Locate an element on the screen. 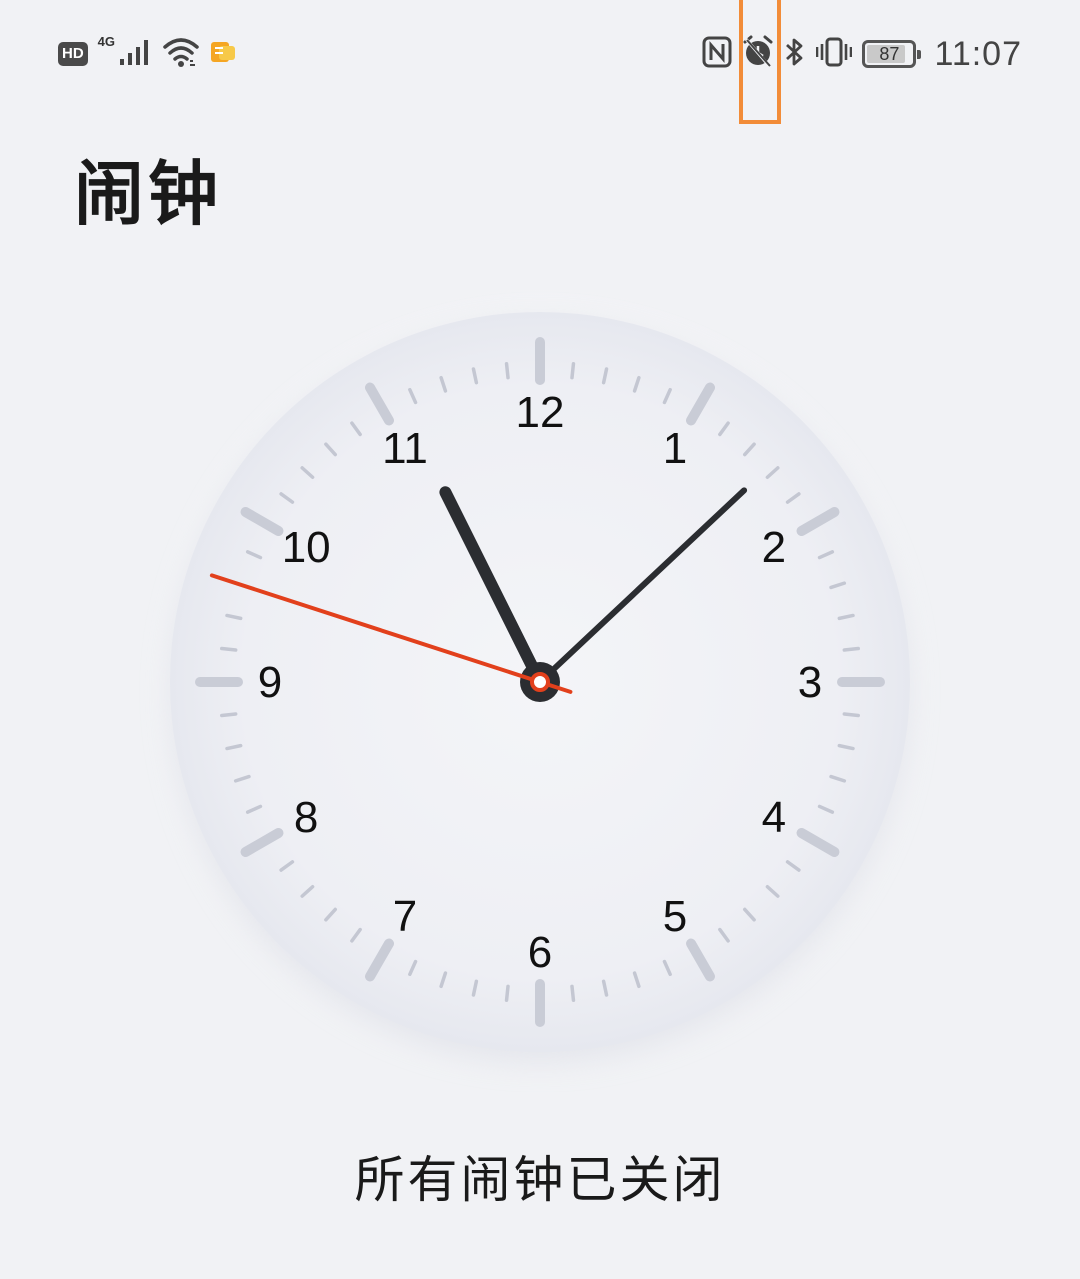 The width and height of the screenshot is (1080, 1279). page-title: 闹钟 is located at coordinates (148, 194).